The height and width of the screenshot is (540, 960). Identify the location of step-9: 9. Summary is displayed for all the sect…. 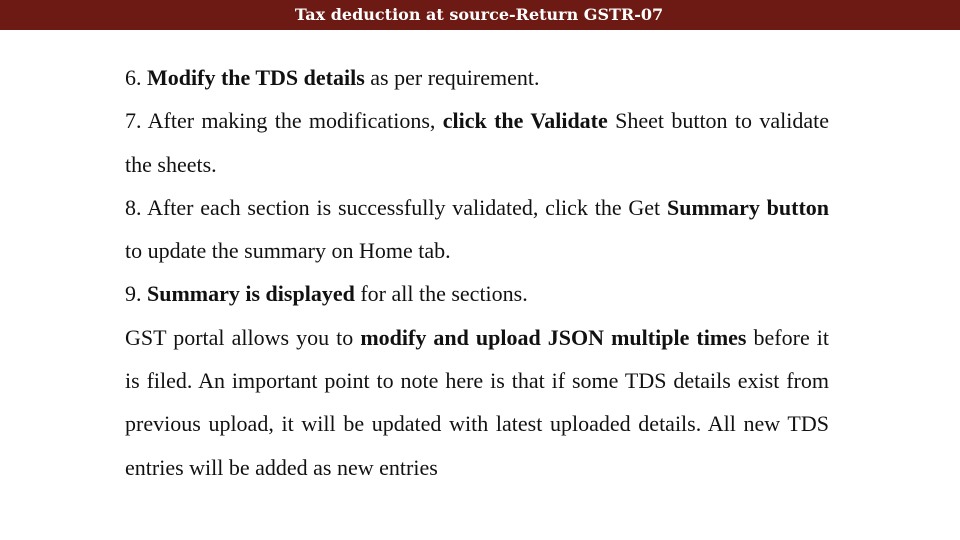
(477, 293).